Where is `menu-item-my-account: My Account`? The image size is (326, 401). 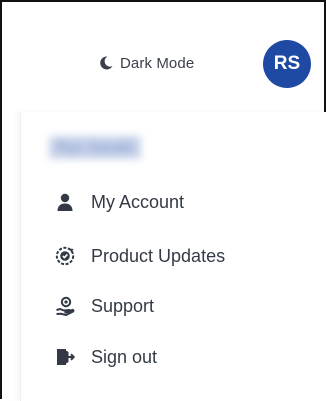 menu-item-my-account: My Account is located at coordinates (119, 202).